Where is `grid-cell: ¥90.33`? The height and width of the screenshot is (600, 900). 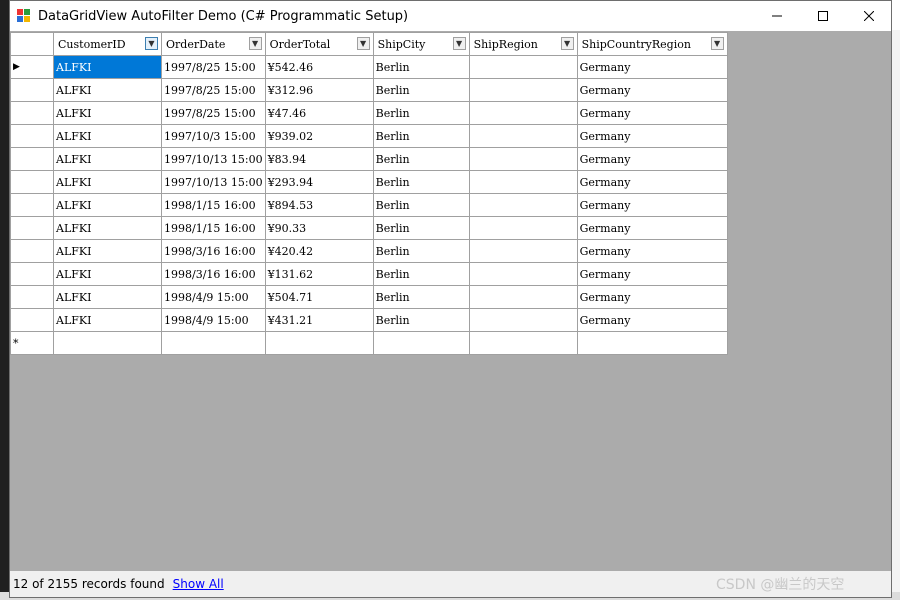 grid-cell: ¥90.33 is located at coordinates (319, 228).